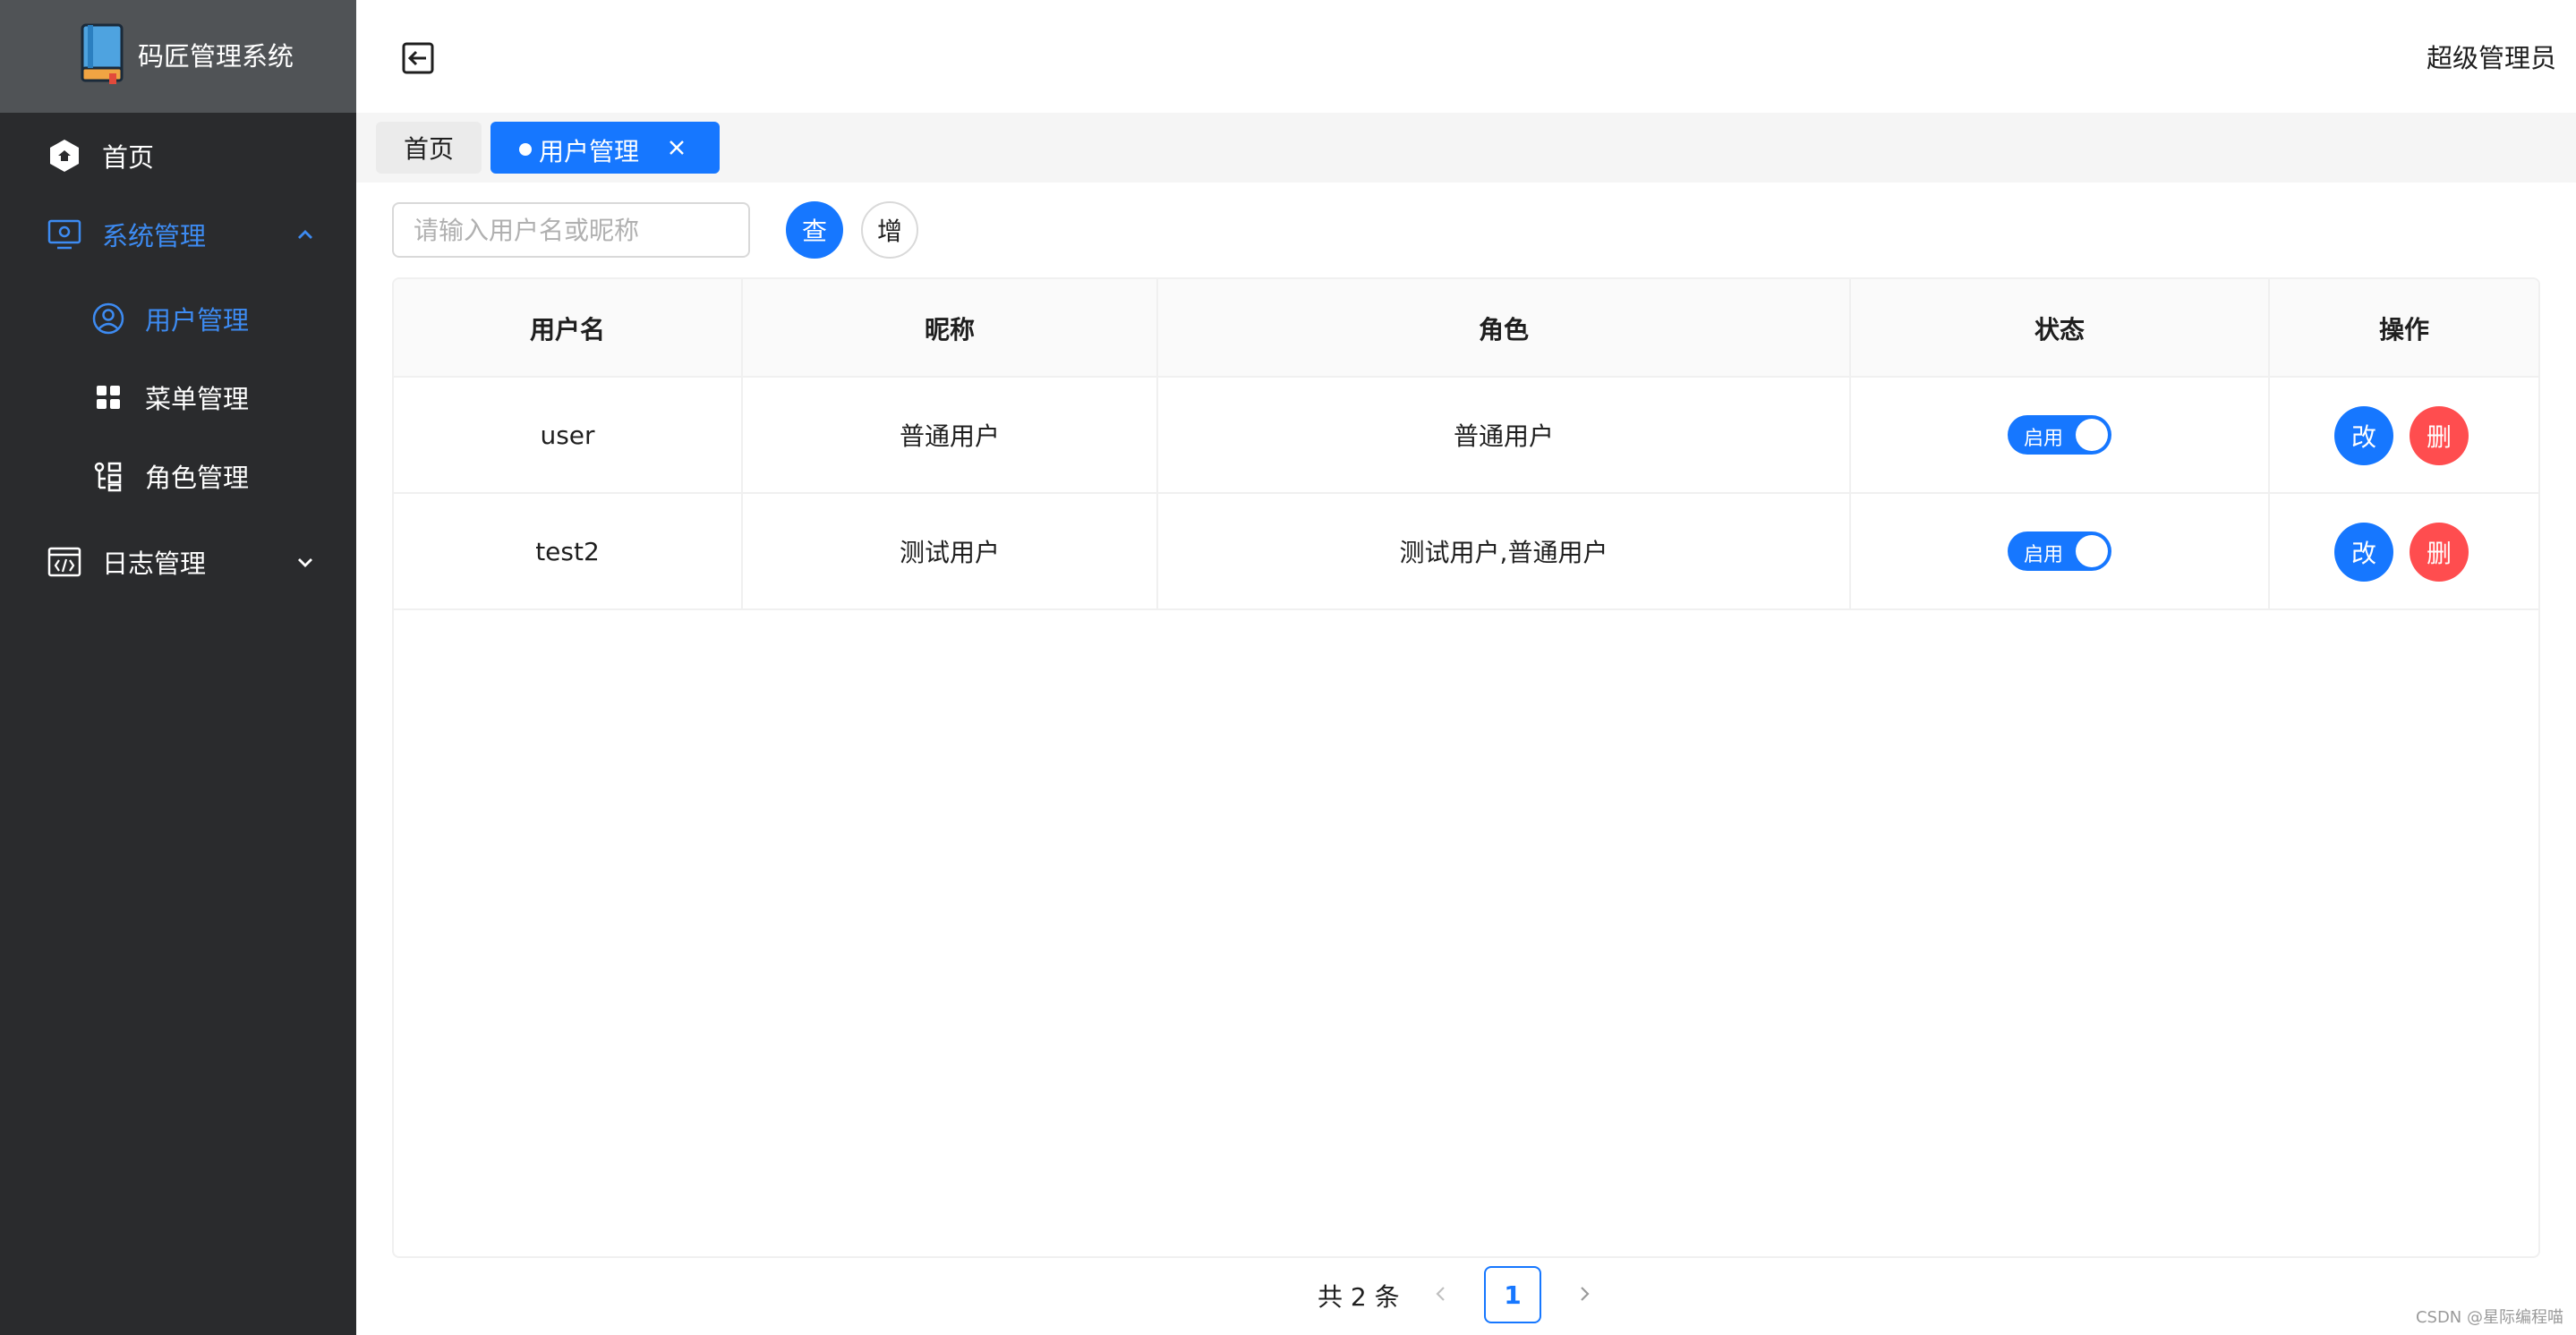 The height and width of the screenshot is (1335, 2576). Describe the element at coordinates (216, 56) in the screenshot. I see `app-title: 码匠管理系统` at that location.